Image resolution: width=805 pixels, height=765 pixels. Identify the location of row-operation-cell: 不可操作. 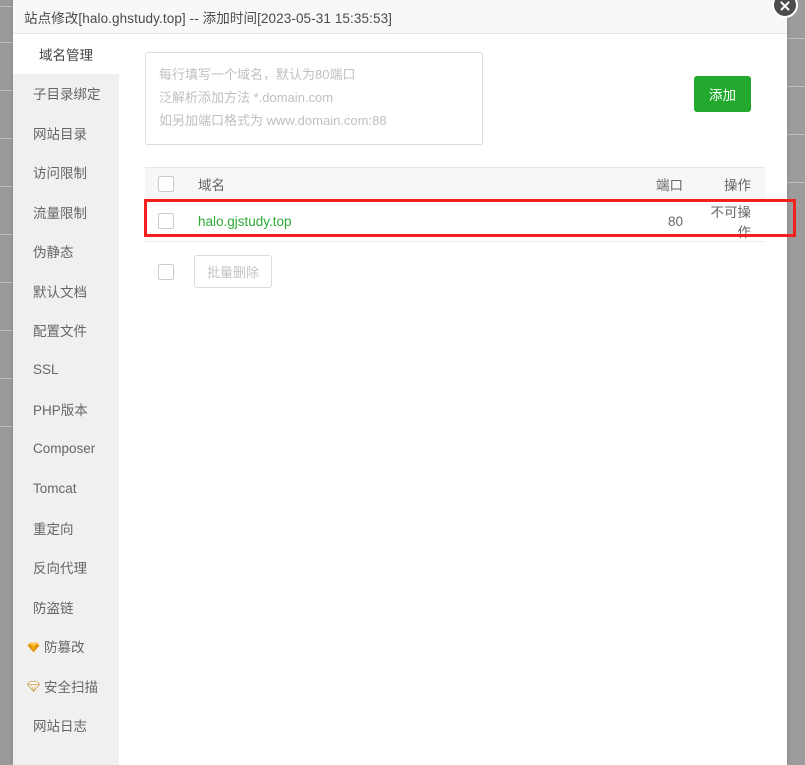
(730, 221).